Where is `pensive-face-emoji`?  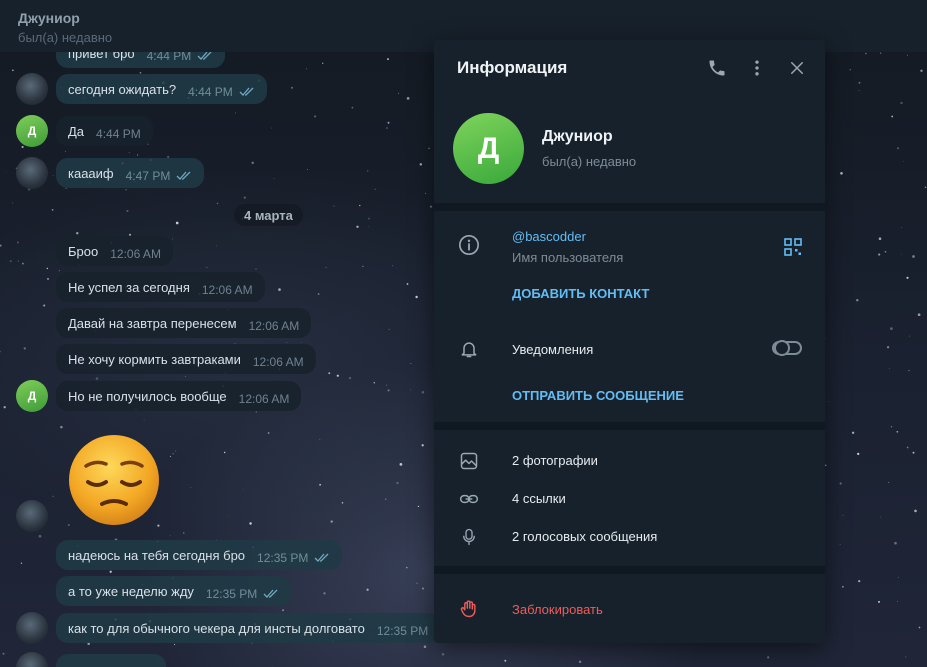
pensive-face-emoji is located at coordinates (114, 480).